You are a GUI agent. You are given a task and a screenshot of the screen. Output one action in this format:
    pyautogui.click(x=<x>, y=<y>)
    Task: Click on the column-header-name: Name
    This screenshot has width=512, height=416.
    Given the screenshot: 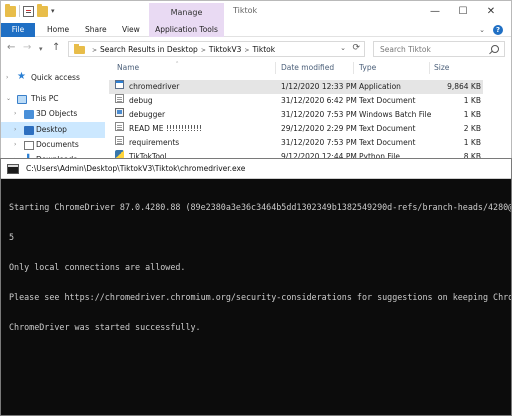 What is the action you would take?
    pyautogui.click(x=128, y=68)
    